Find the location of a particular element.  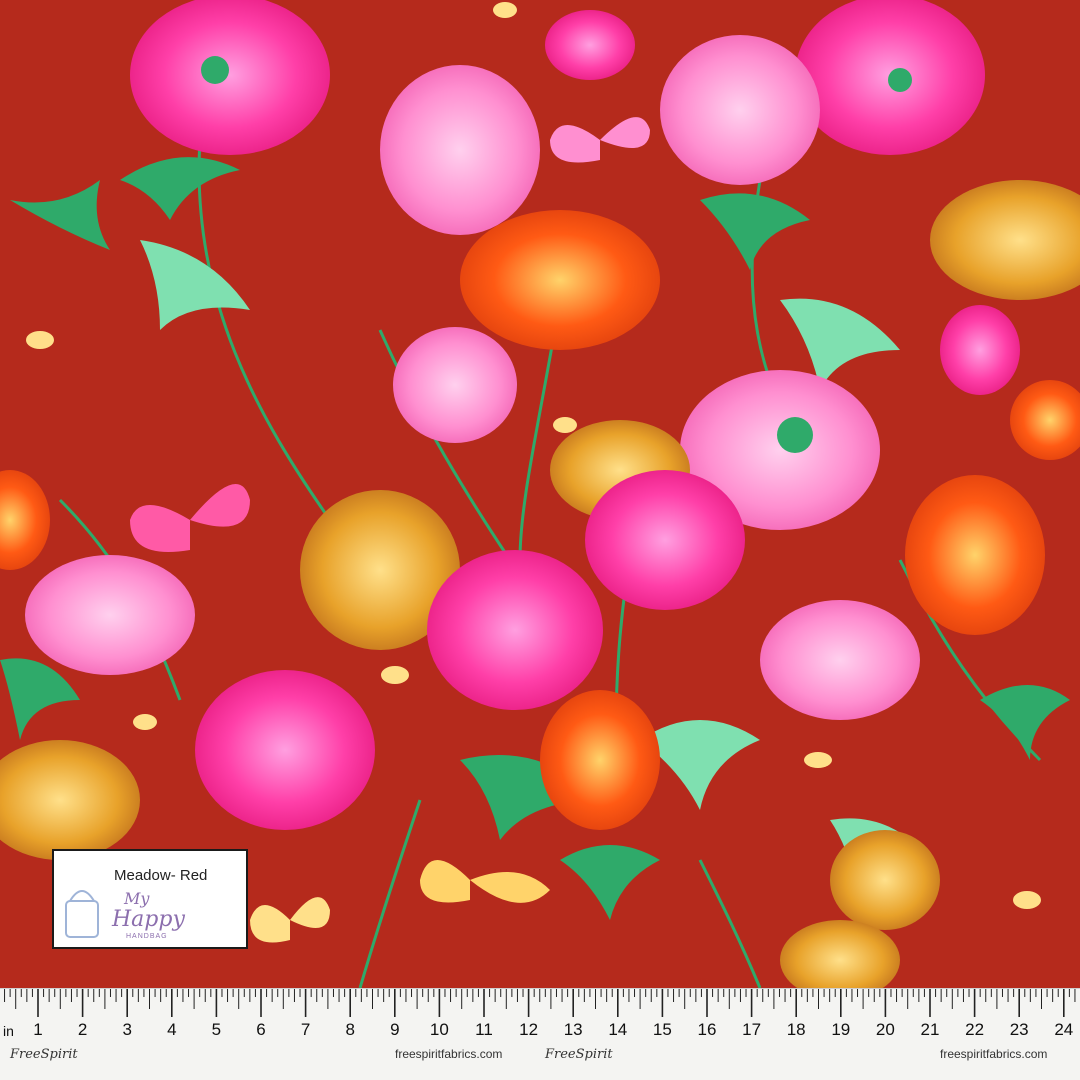

ruler-number: 20 is located at coordinates (885, 1029).